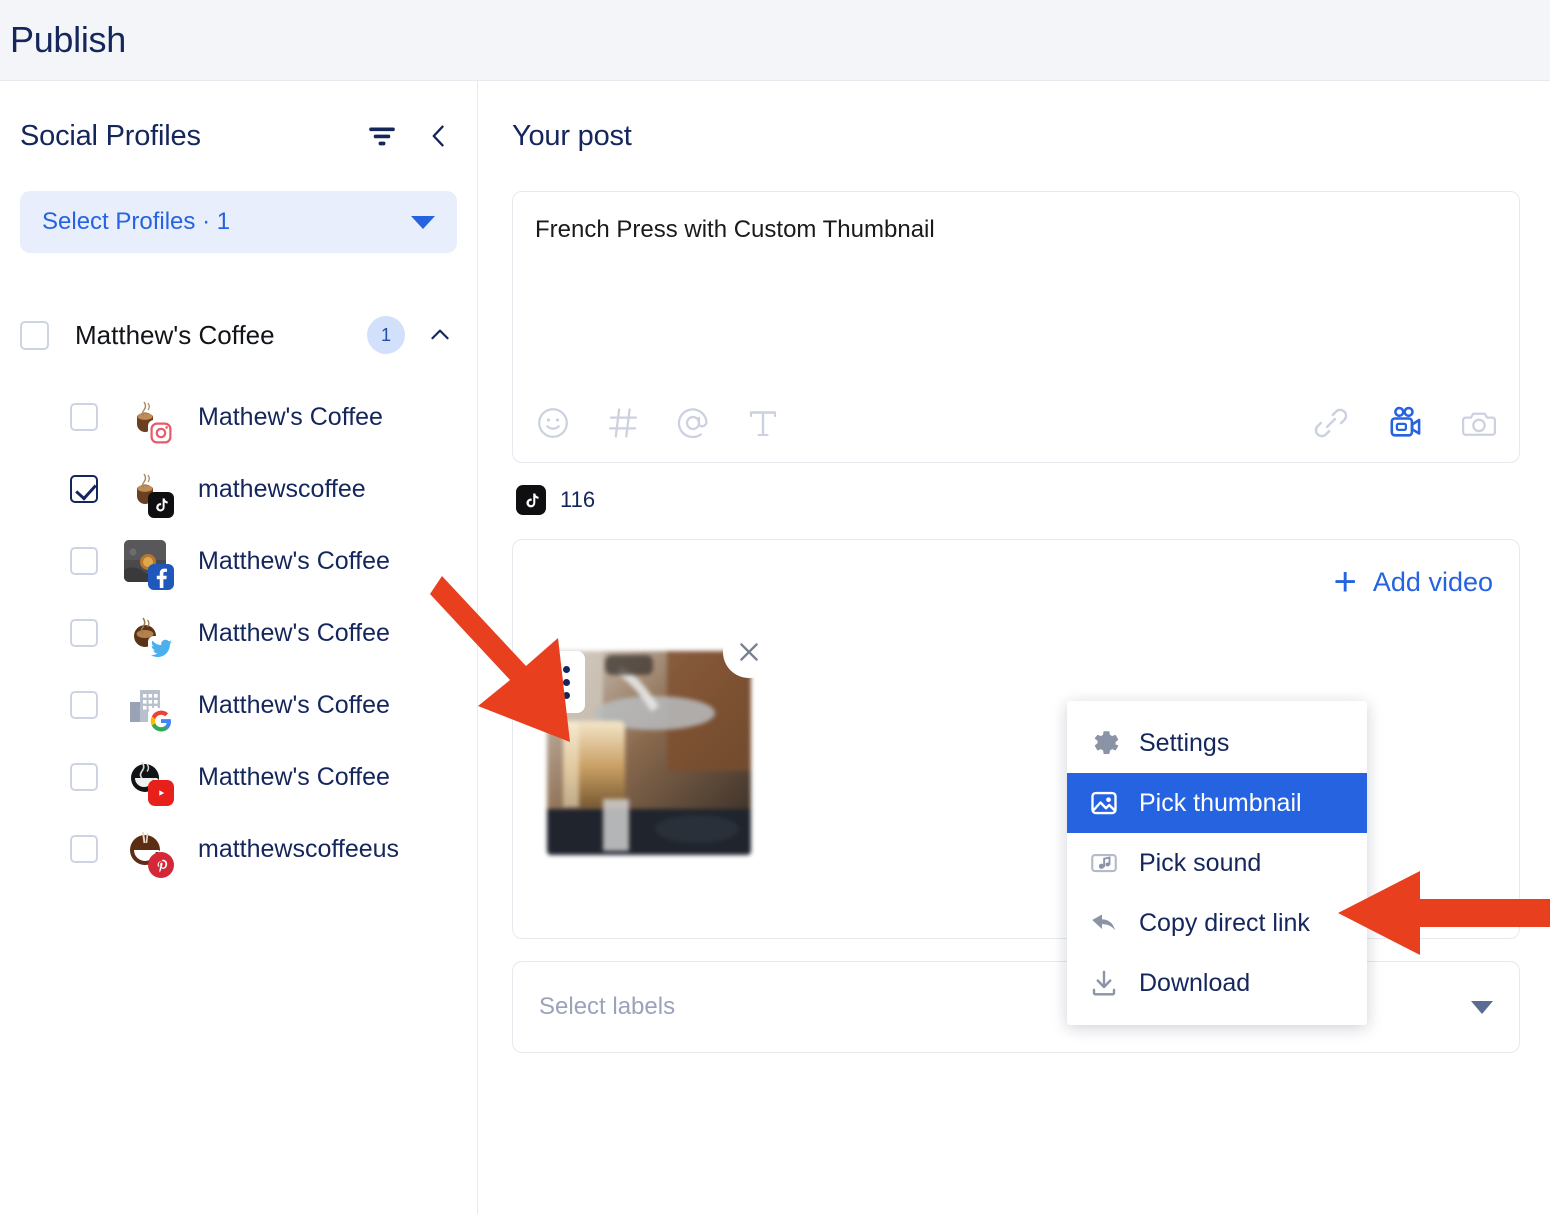 This screenshot has width=1550, height=1214. Describe the element at coordinates (578, 499) in the screenshot. I see `character-count: 116` at that location.